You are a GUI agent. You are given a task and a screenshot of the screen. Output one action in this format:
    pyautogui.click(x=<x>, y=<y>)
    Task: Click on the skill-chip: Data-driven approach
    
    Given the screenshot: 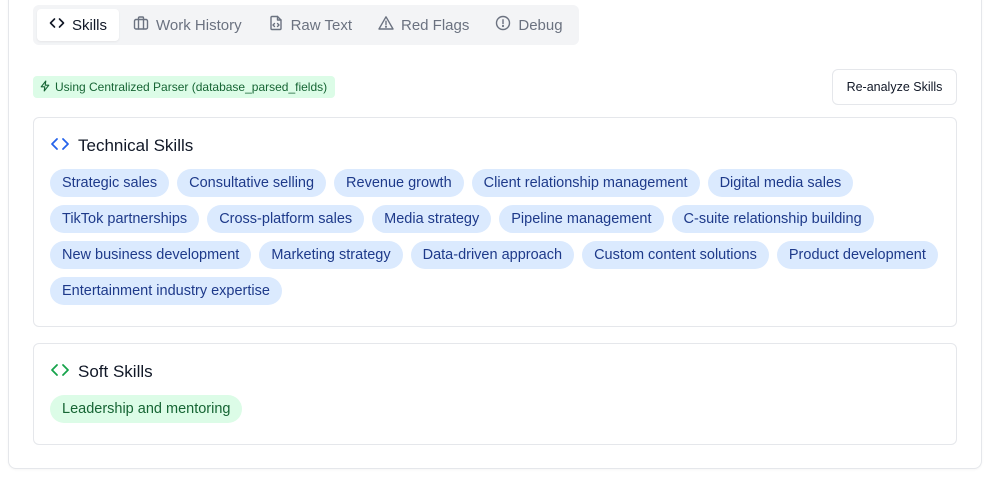 What is the action you would take?
    pyautogui.click(x=492, y=255)
    